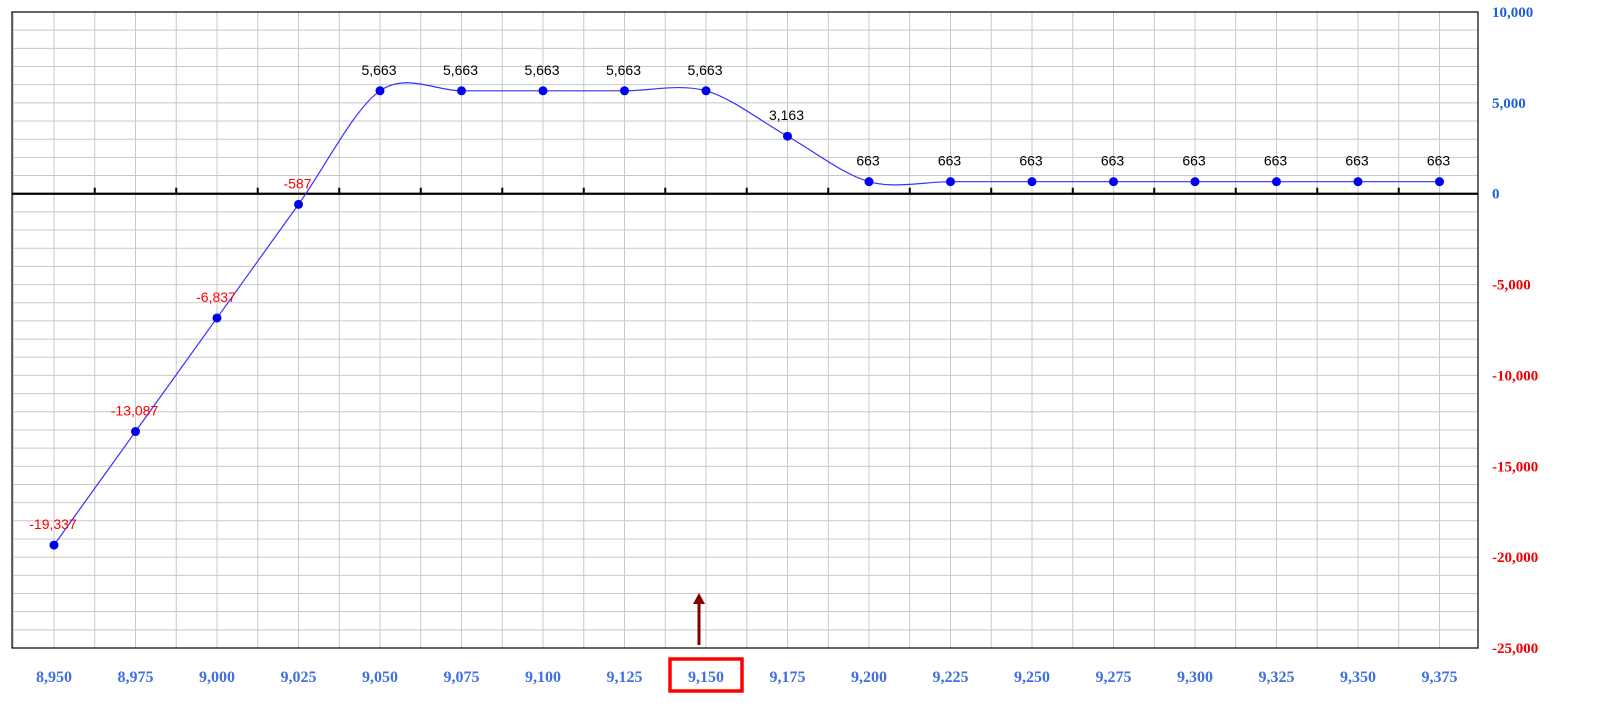  What do you see at coordinates (1511, 286) in the screenshot?
I see `y-tick-label: -5,000` at bounding box center [1511, 286].